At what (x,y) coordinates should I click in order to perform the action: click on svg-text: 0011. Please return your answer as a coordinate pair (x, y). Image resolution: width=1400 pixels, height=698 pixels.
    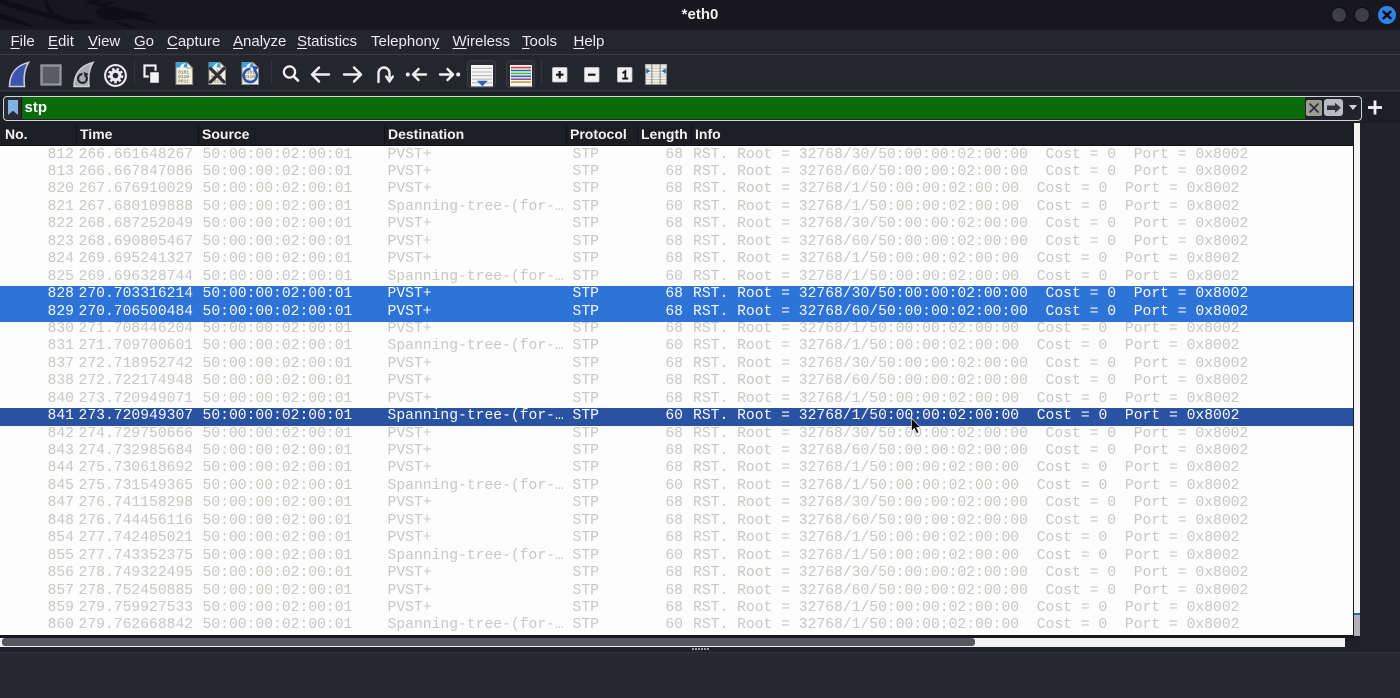
    Looking at the image, I should click on (183, 82).